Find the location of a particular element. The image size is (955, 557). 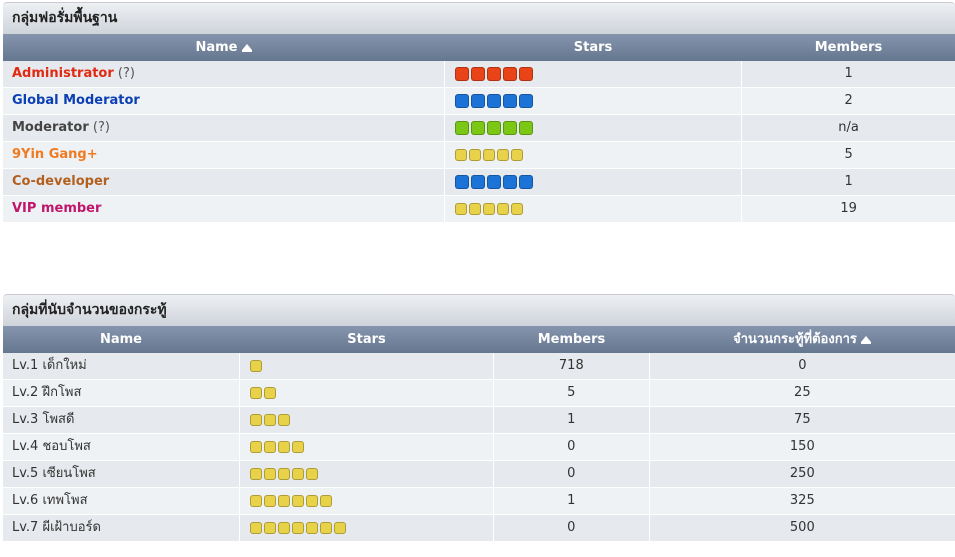

rank-required-posts-cell: 500 is located at coordinates (801, 528).